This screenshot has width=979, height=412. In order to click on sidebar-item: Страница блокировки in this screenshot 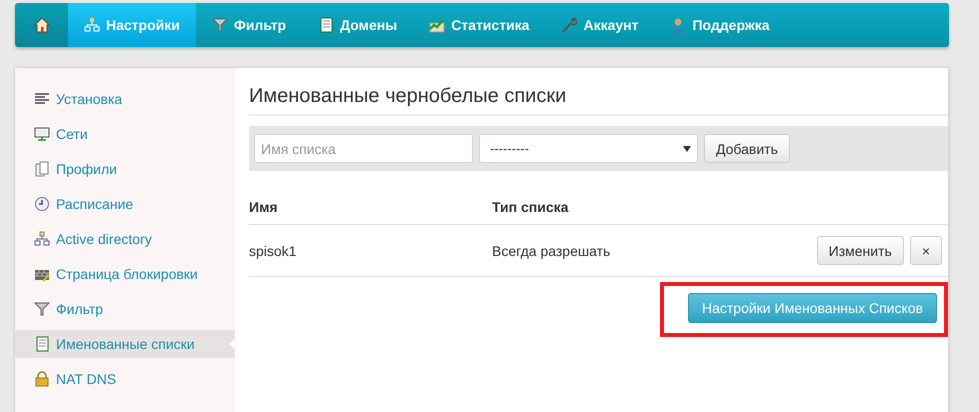, I will do `click(125, 274)`.